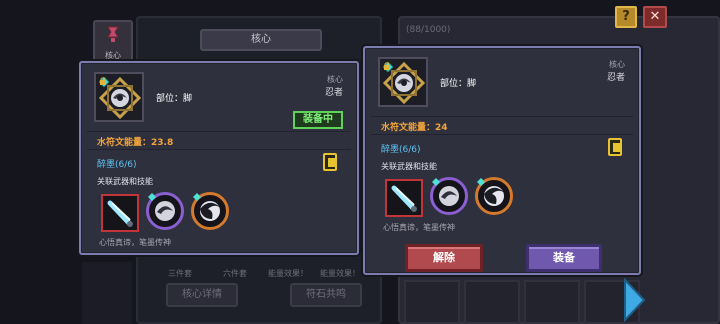 Image resolution: width=720 pixels, height=324 pixels. I want to click on core-side-tab: 核心, so click(113, 42).